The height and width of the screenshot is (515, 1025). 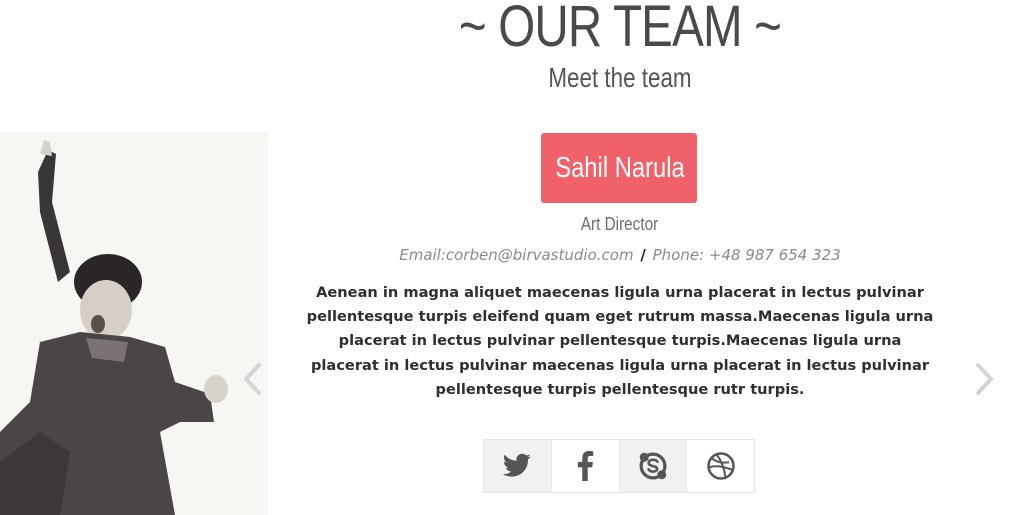 What do you see at coordinates (516, 255) in the screenshot?
I see `member-email: Email:corben@birvastudio.com` at bounding box center [516, 255].